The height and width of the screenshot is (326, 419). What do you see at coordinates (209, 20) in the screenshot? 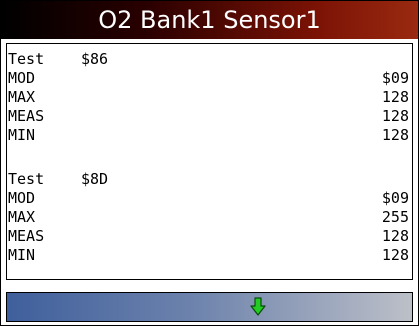
I see `screen-title: O2 Bank1 Sensor1` at bounding box center [209, 20].